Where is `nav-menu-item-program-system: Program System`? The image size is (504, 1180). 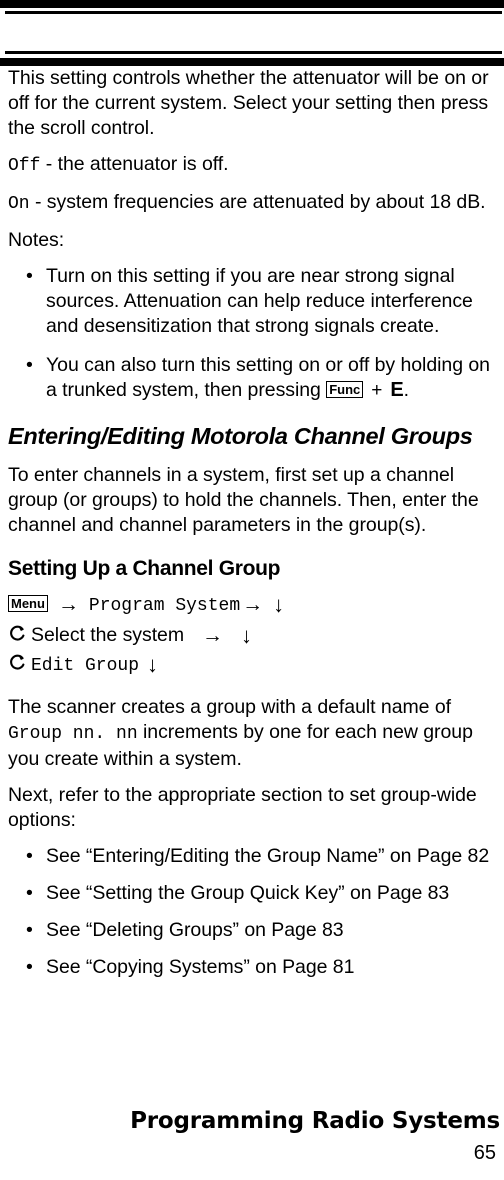
nav-menu-item-program-system: Program System is located at coordinates (164, 606).